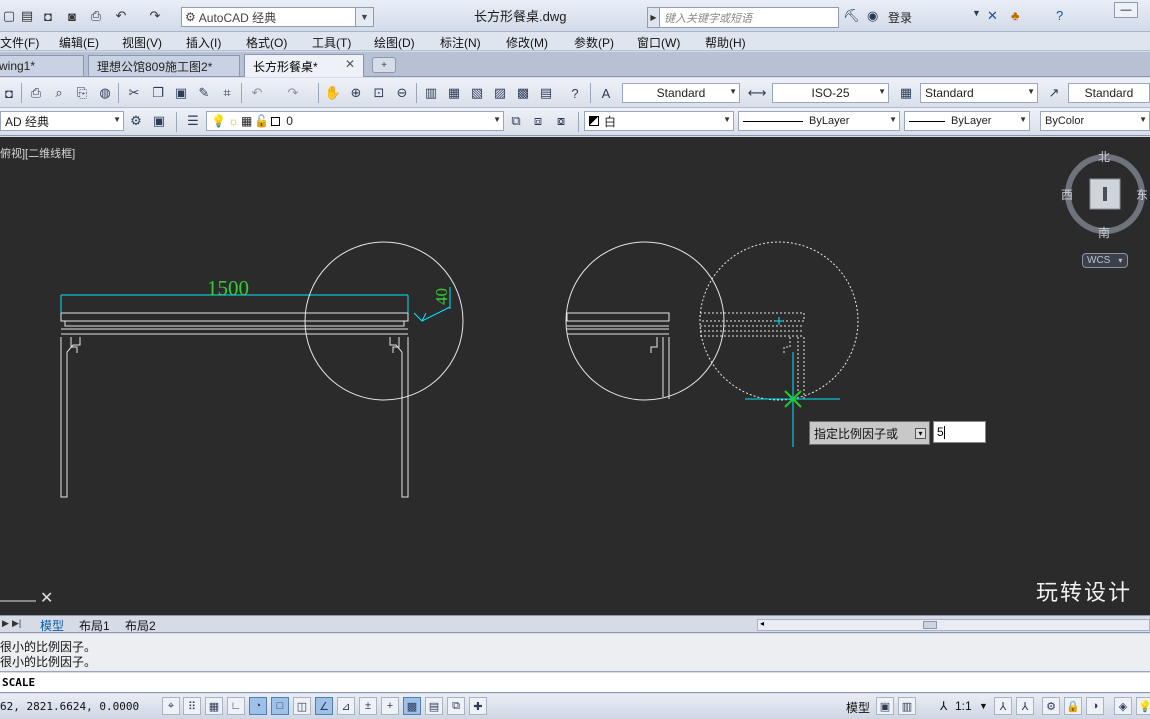 Image resolution: width=1150 pixels, height=719 pixels. Describe the element at coordinates (355, 121) in the screenshot. I see `layer-select: 💡 ☼ ▦ 🔓 0 ▼` at that location.